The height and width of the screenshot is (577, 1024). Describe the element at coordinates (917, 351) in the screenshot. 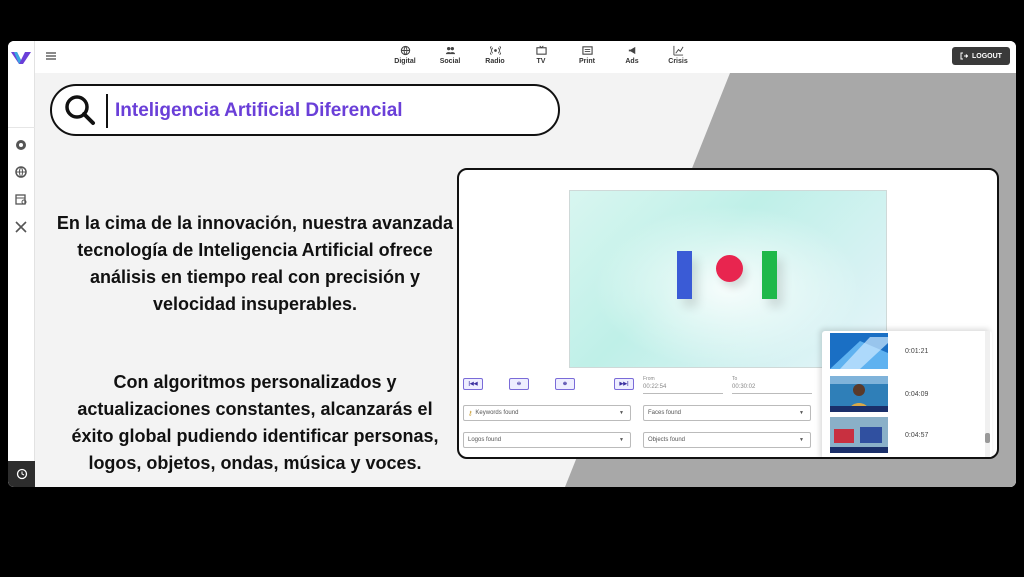

I see `clip-time: 0:01:21` at that location.